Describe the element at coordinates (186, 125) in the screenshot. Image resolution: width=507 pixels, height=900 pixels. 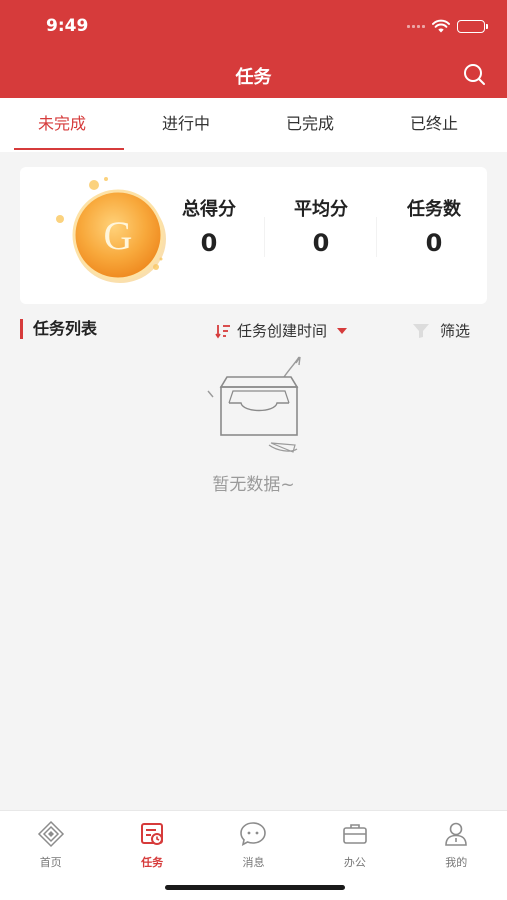
I see `tab-in-progress: 进行中` at that location.